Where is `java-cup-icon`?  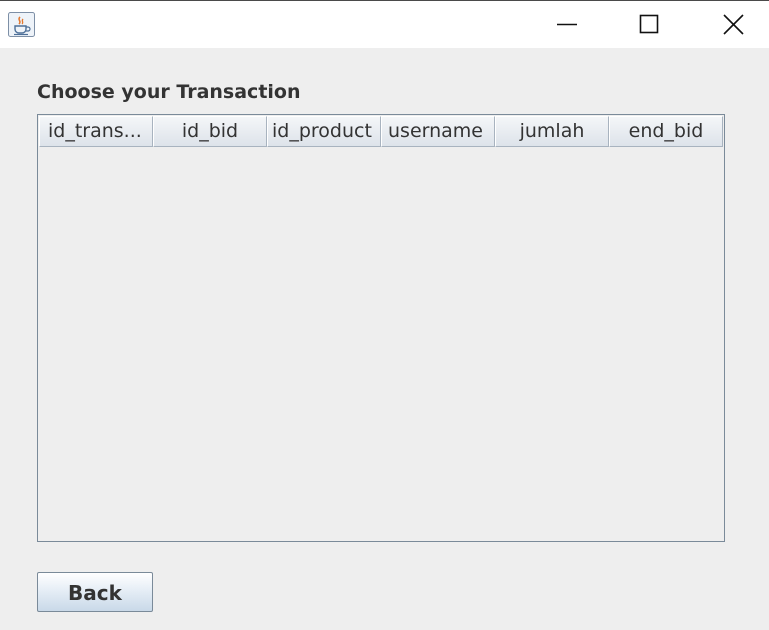
java-cup-icon is located at coordinates (21, 24).